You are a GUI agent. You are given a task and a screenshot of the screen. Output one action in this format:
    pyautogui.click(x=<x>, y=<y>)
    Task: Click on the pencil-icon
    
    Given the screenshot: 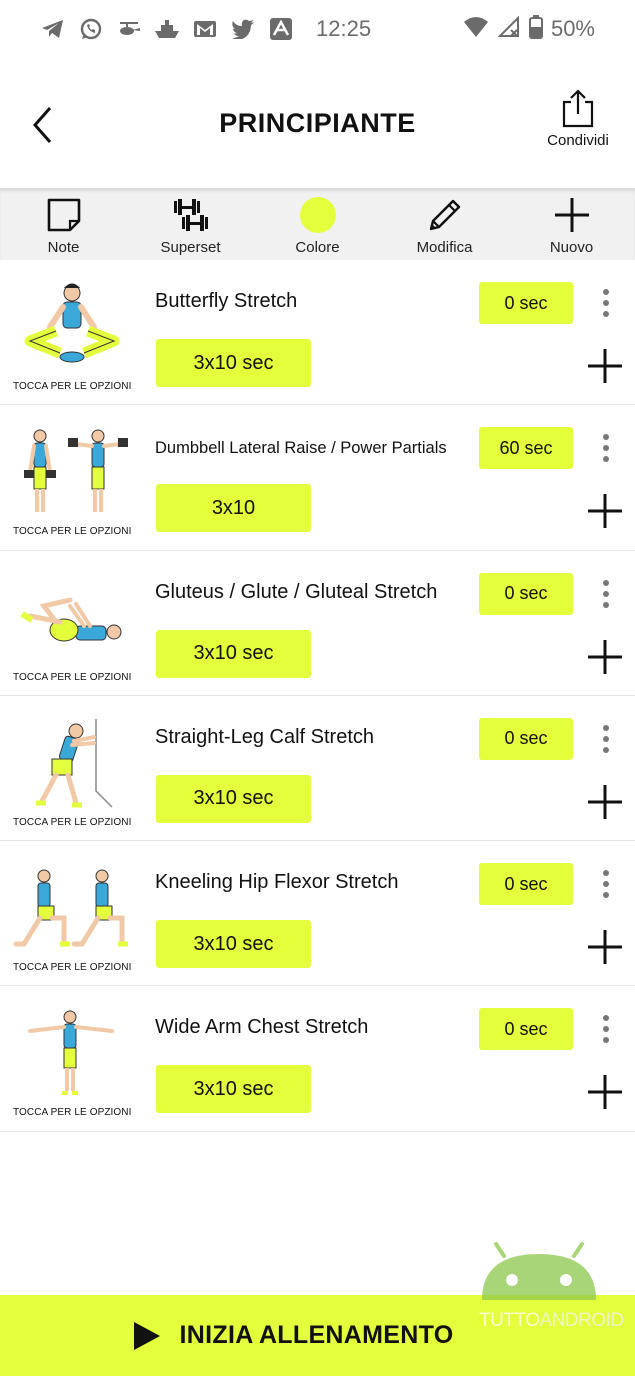 What is the action you would take?
    pyautogui.click(x=444, y=215)
    